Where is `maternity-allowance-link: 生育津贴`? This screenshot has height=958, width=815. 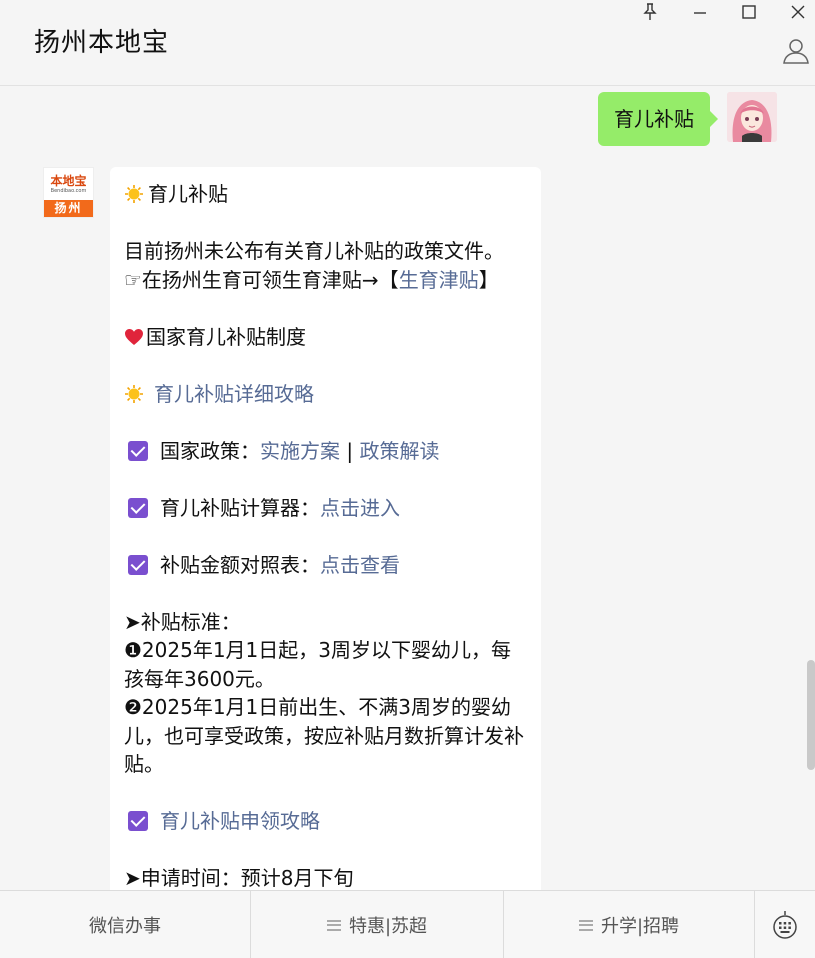 maternity-allowance-link: 生育津贴 is located at coordinates (439, 280).